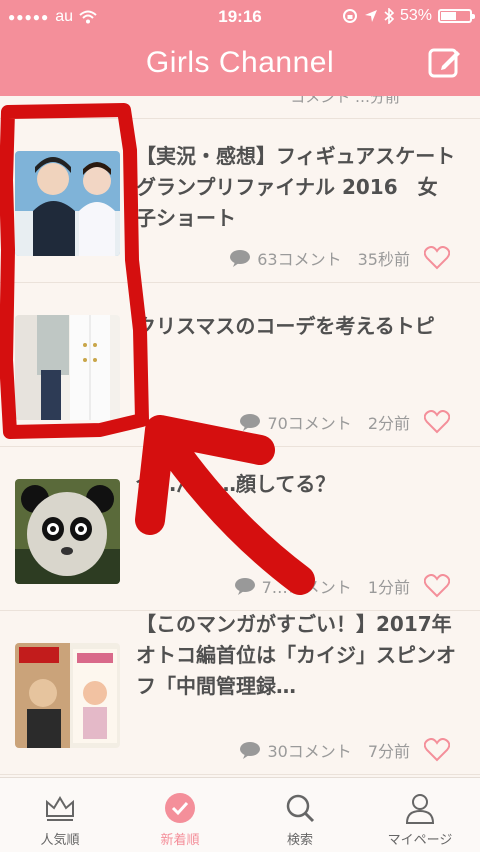  I want to click on tab-label: 人気順, so click(60, 840).